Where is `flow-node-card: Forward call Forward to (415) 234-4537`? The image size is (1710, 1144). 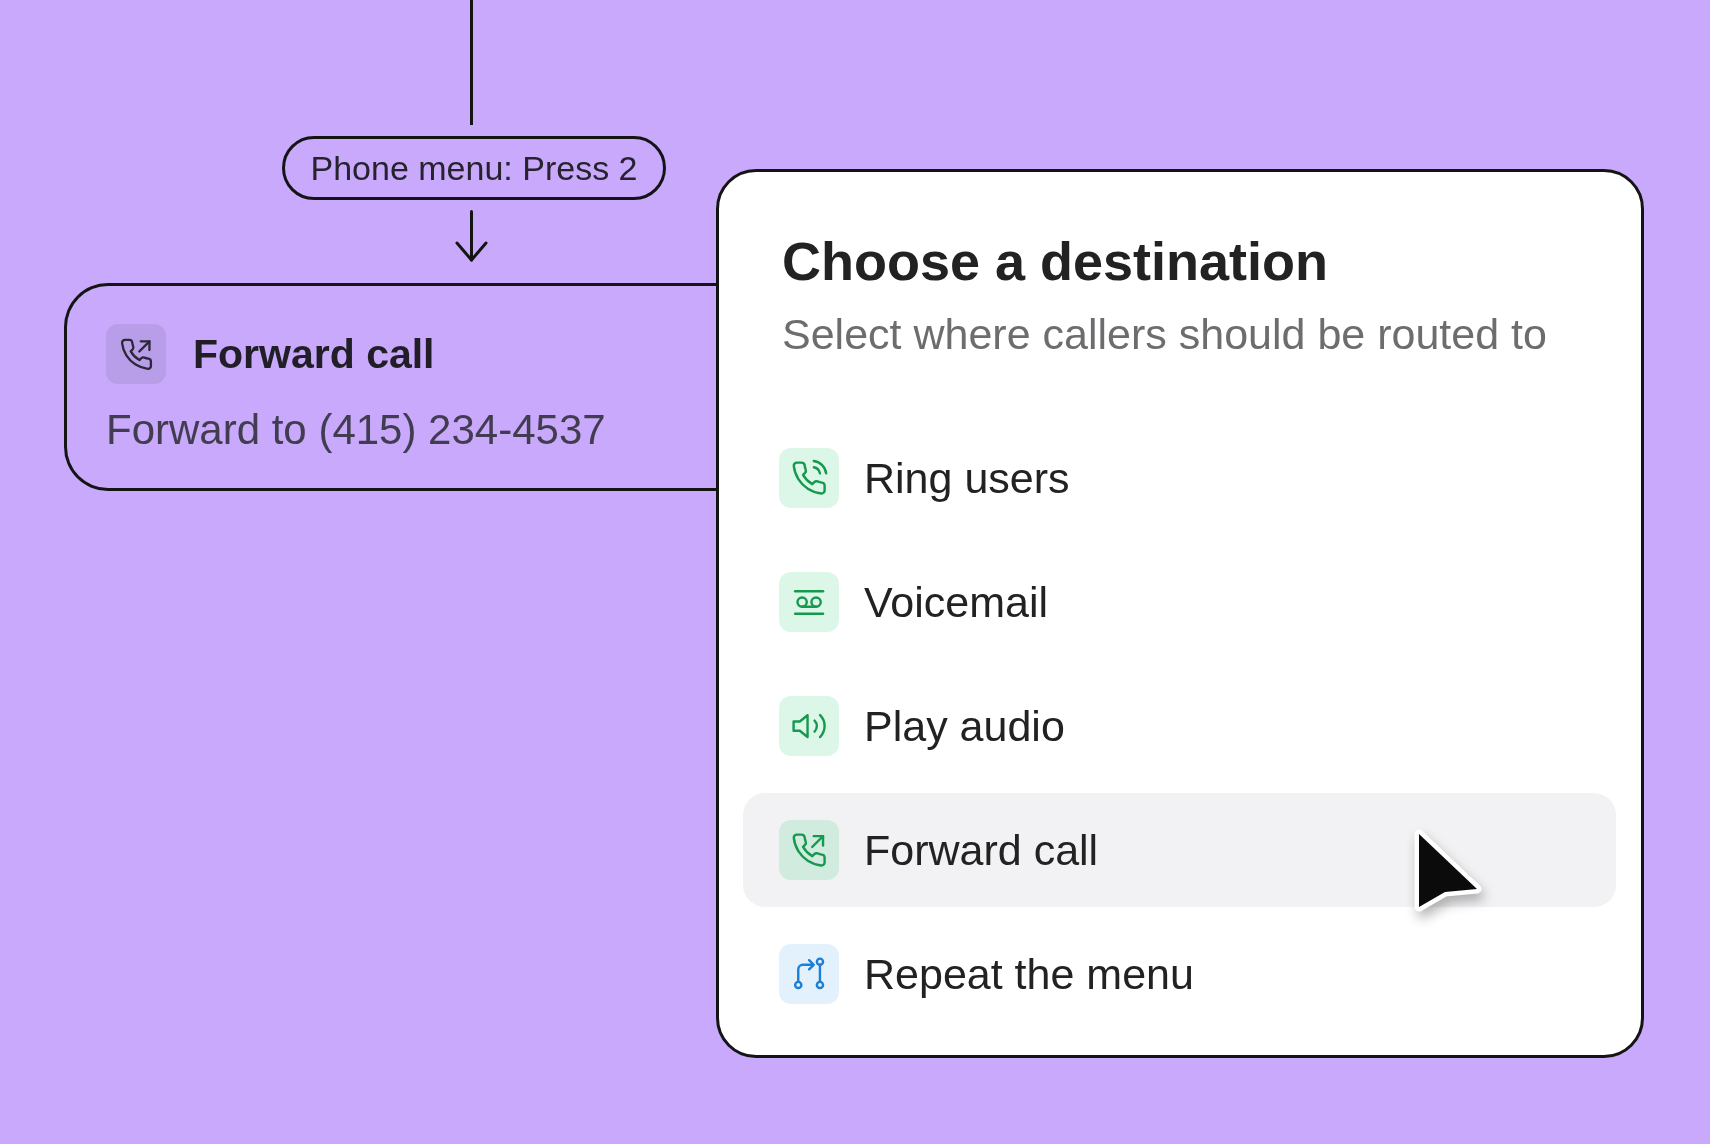 flow-node-card: Forward call Forward to (415) 234-4537 is located at coordinates (390, 387).